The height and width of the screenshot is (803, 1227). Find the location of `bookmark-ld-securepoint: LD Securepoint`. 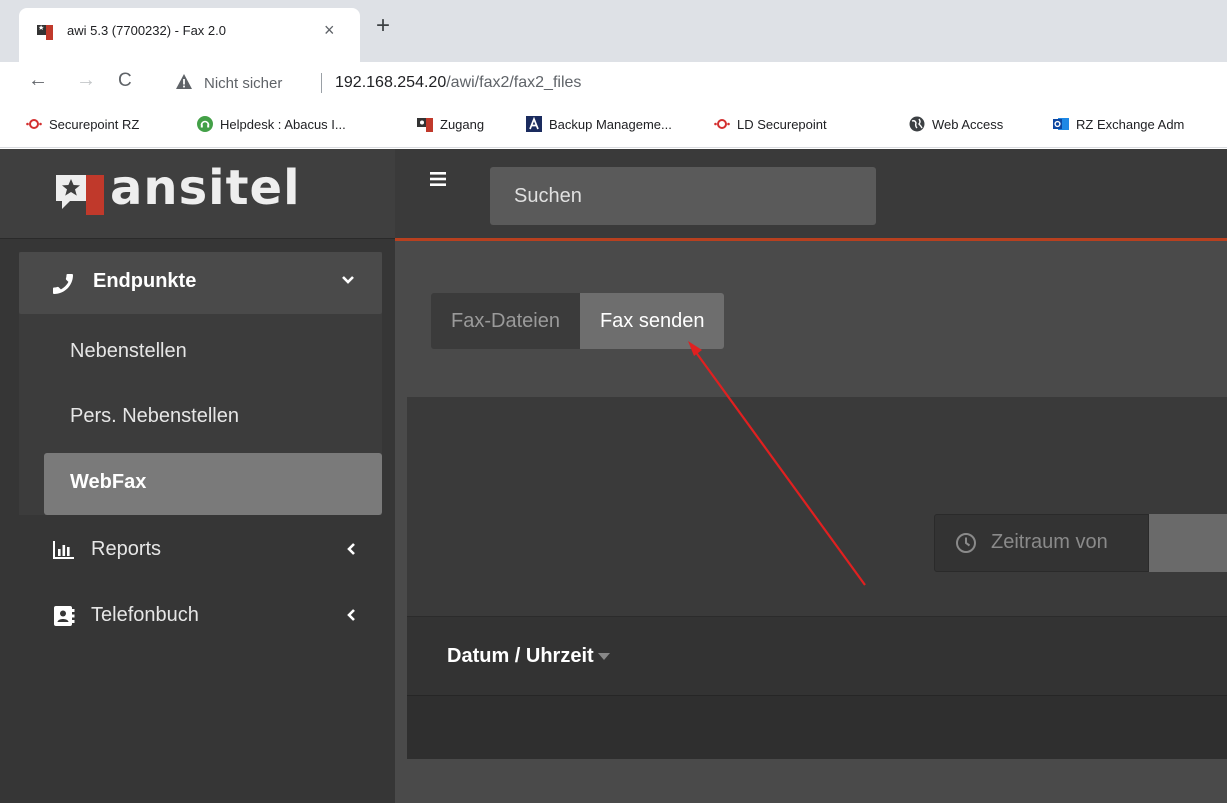

bookmark-ld-securepoint: LD Securepoint is located at coordinates (770, 124).